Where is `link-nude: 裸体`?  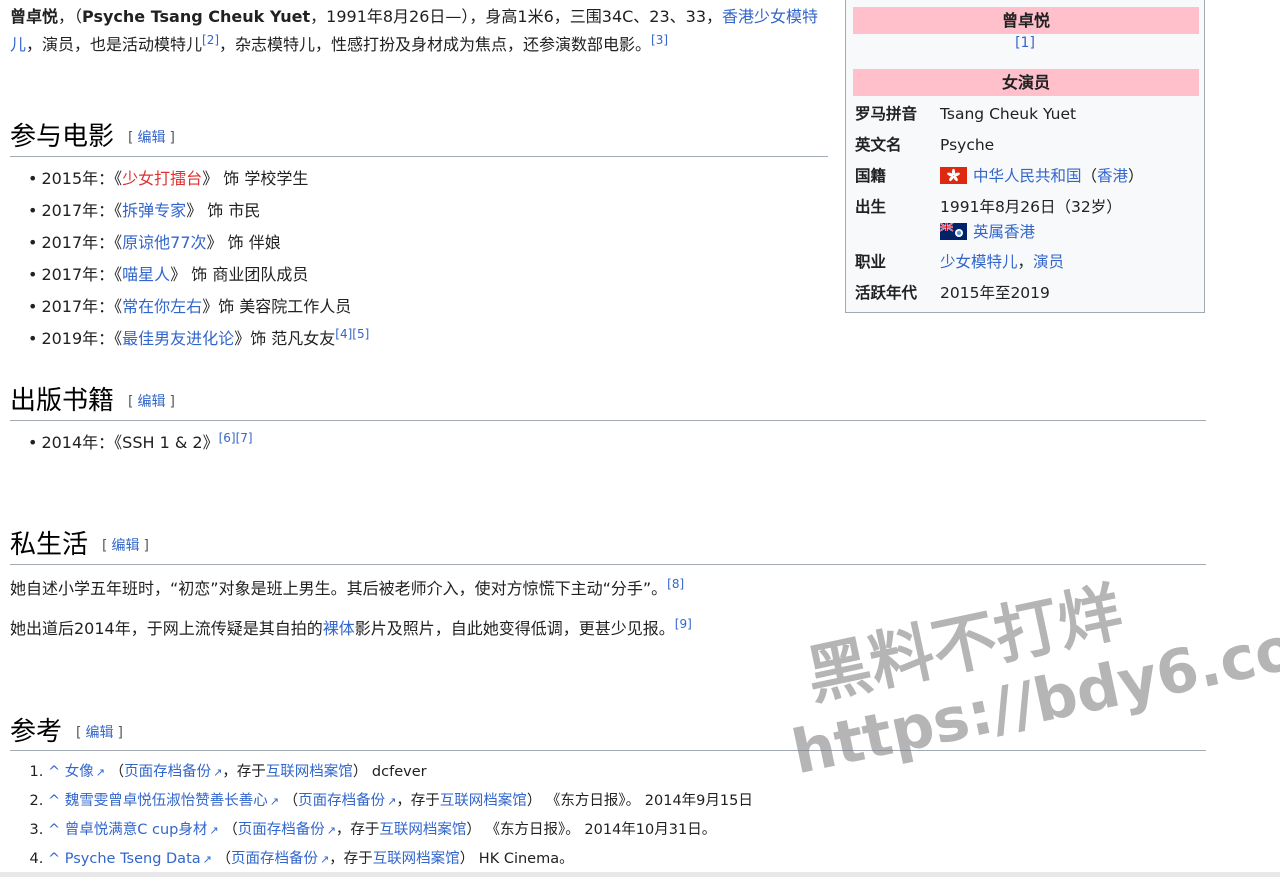 link-nude: 裸体 is located at coordinates (339, 628).